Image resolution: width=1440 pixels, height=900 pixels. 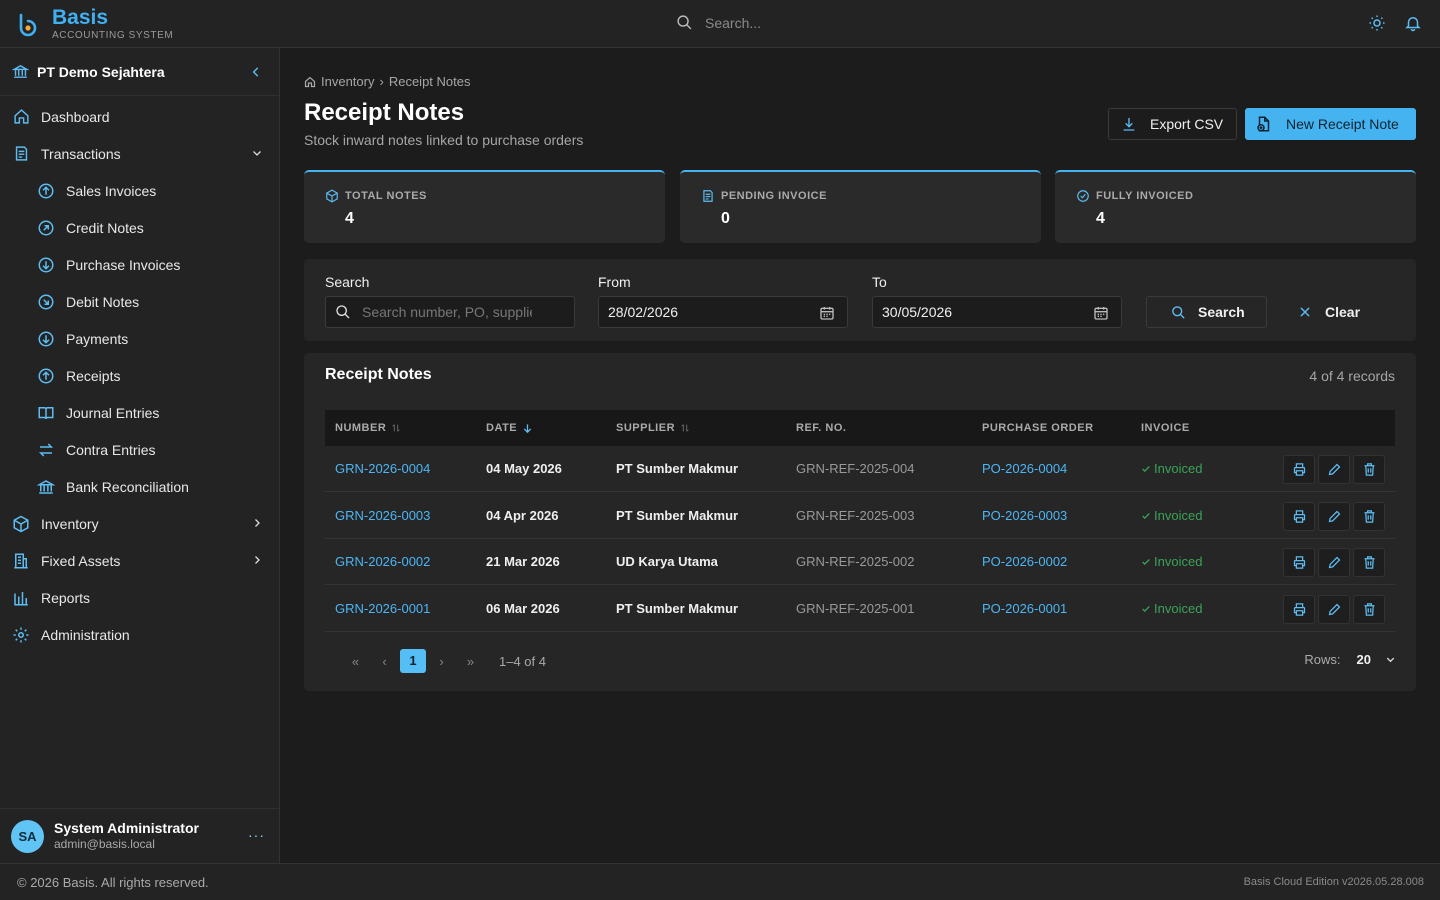 I want to click on bell-icon, so click(x=1413, y=23).